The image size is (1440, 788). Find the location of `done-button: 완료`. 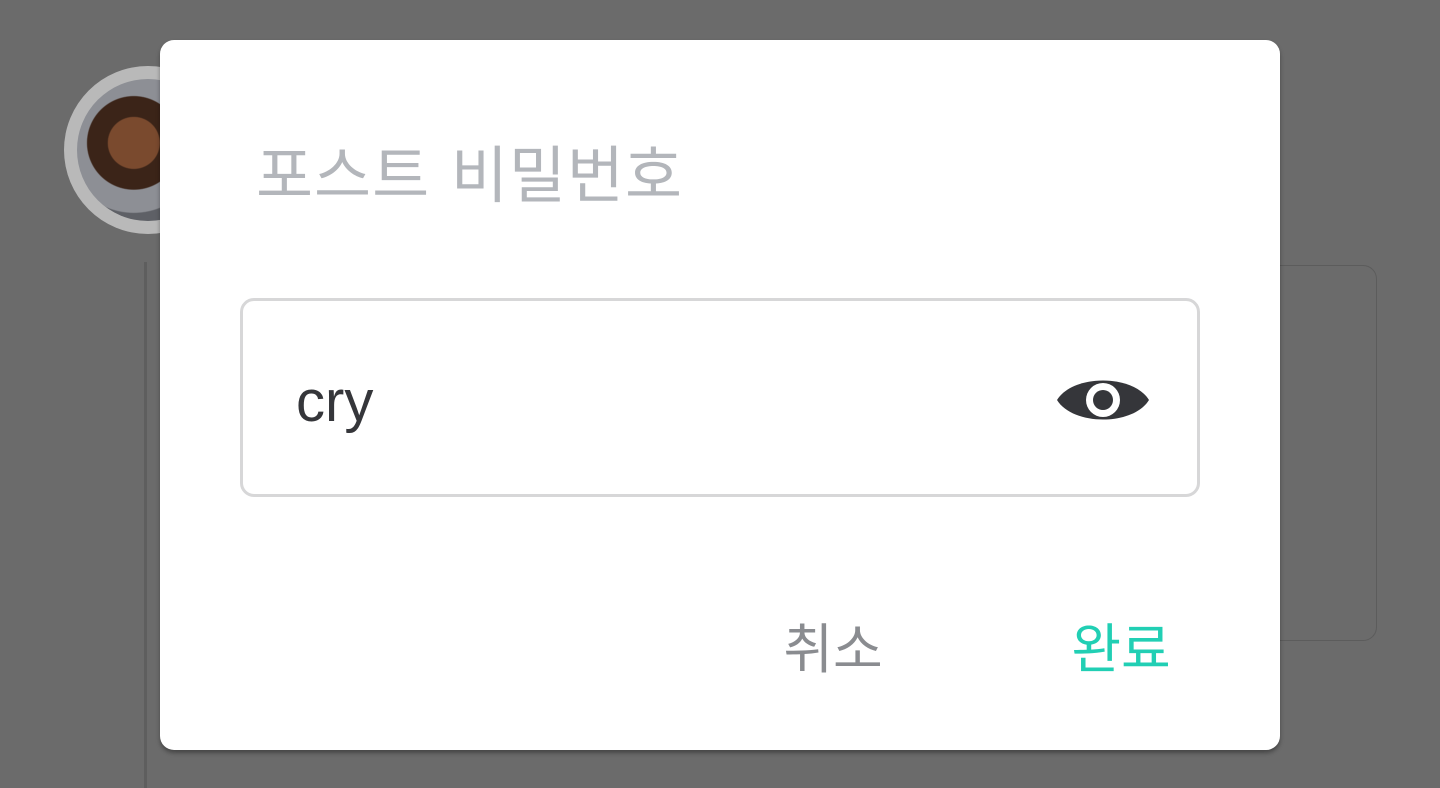

done-button: 완료 is located at coordinates (1121, 650).